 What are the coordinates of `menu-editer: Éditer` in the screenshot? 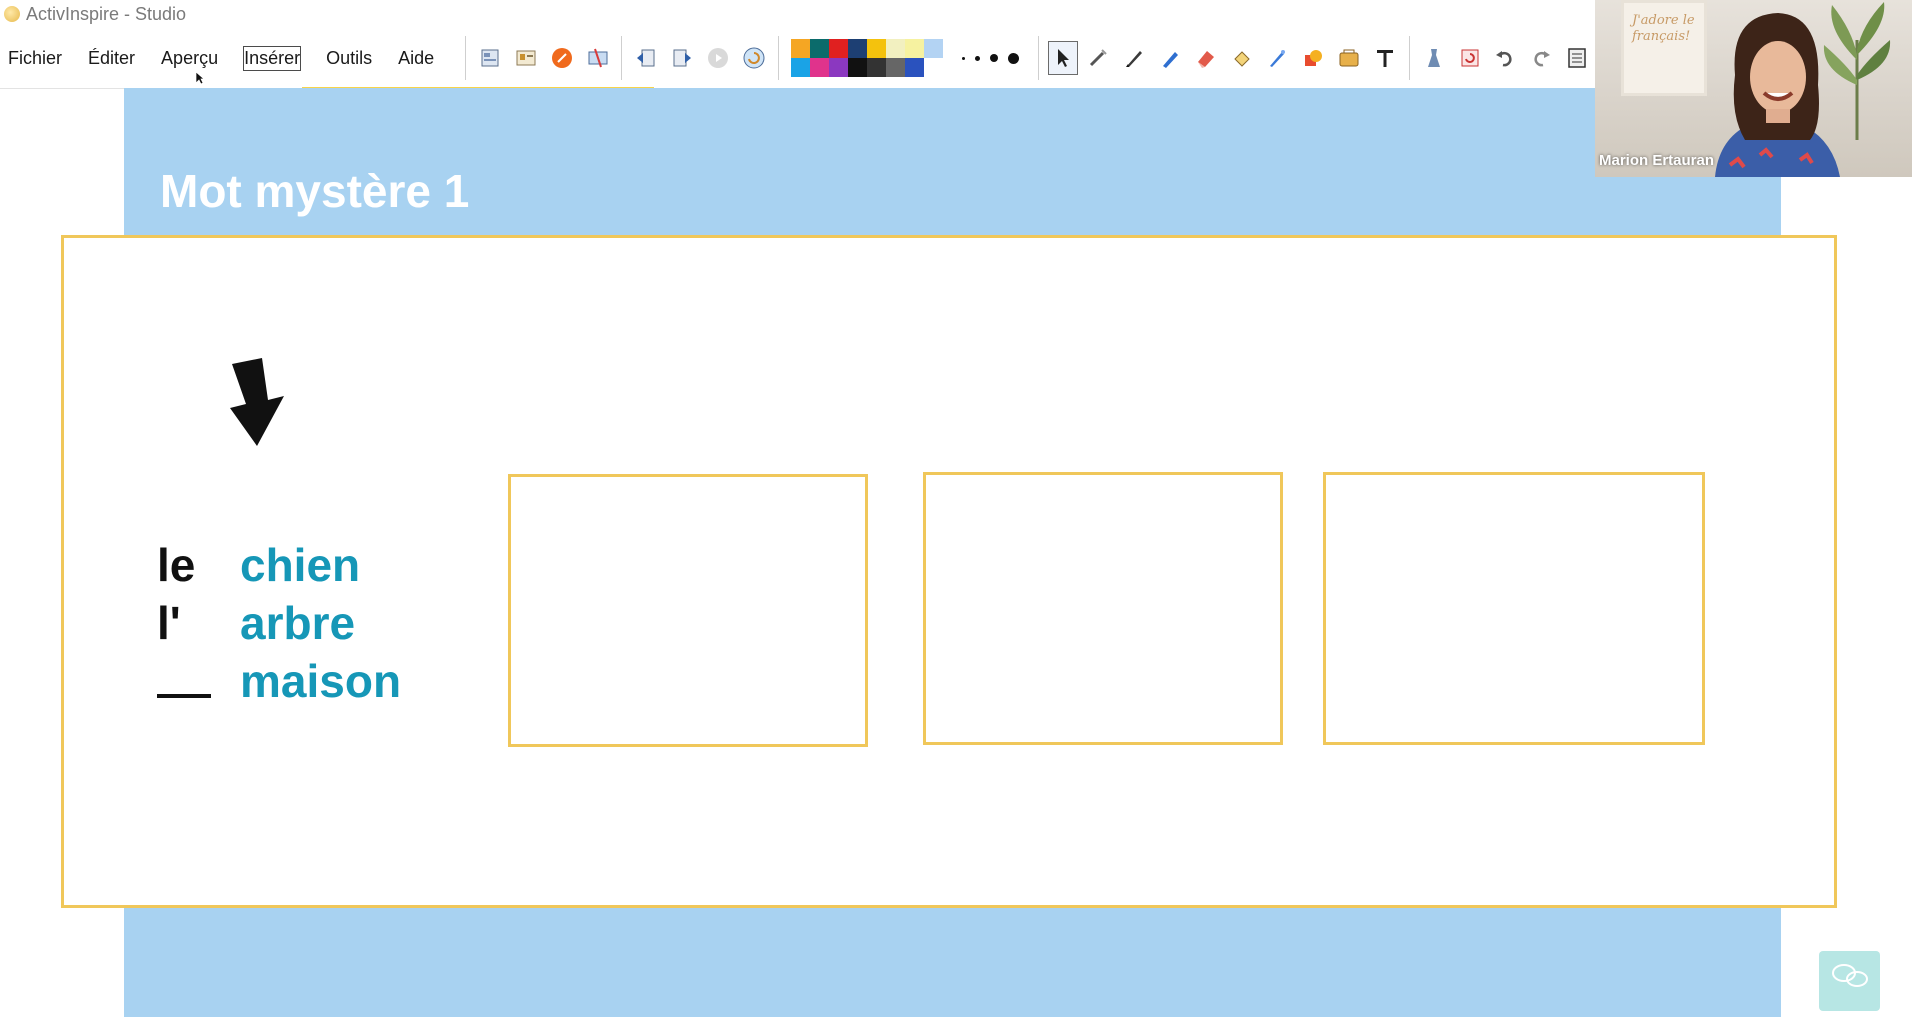 It's located at (111, 58).